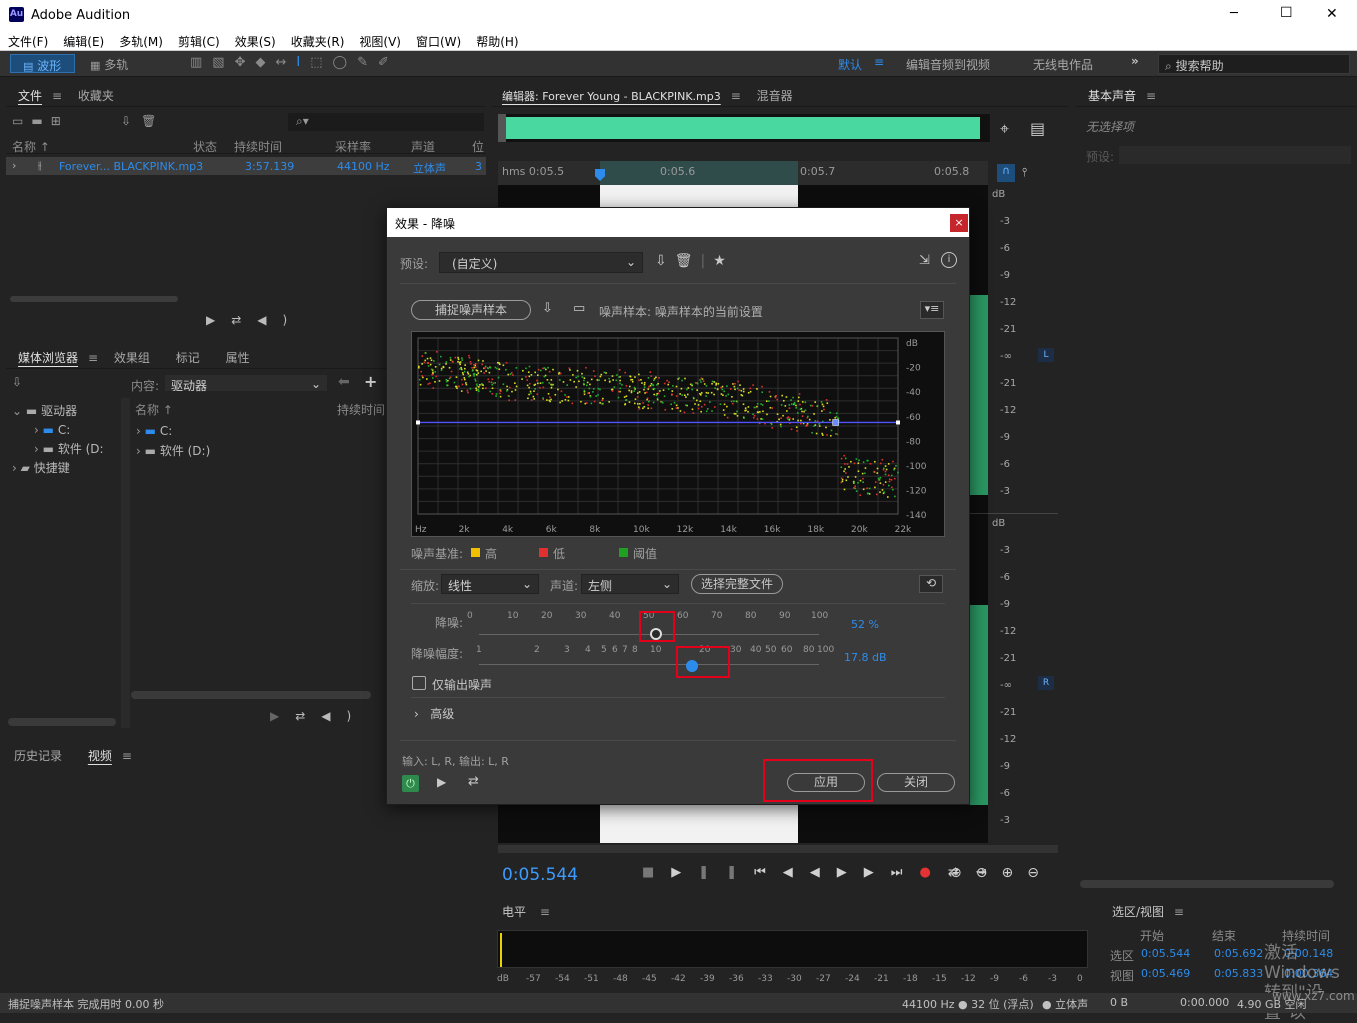 This screenshot has height=1023, width=1357. What do you see at coordinates (441, 782) in the screenshot?
I see `preview-play-button: ▶` at bounding box center [441, 782].